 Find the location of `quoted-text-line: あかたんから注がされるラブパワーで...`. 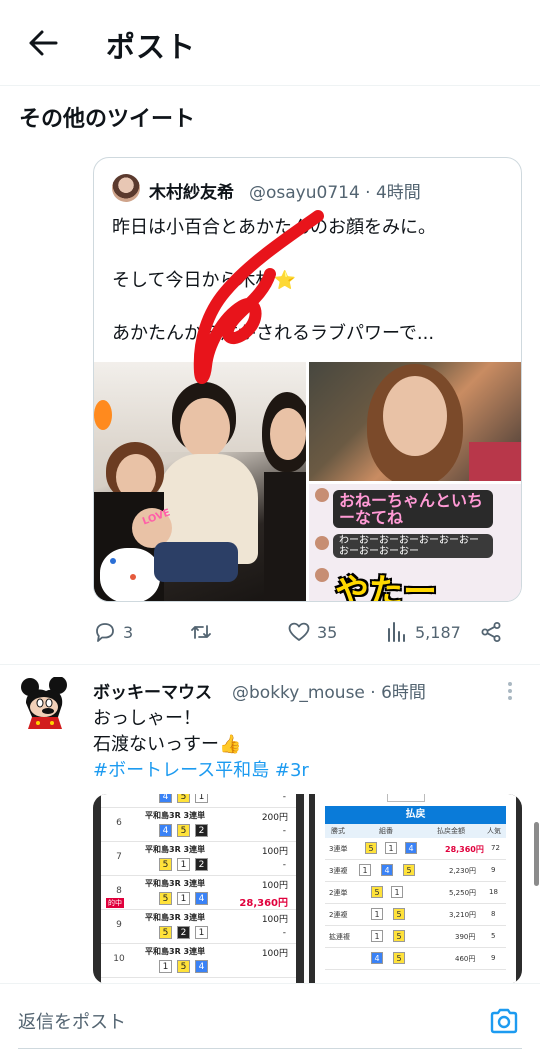

quoted-text-line: あかたんから注がされるラブパワーで... is located at coordinates (273, 333).